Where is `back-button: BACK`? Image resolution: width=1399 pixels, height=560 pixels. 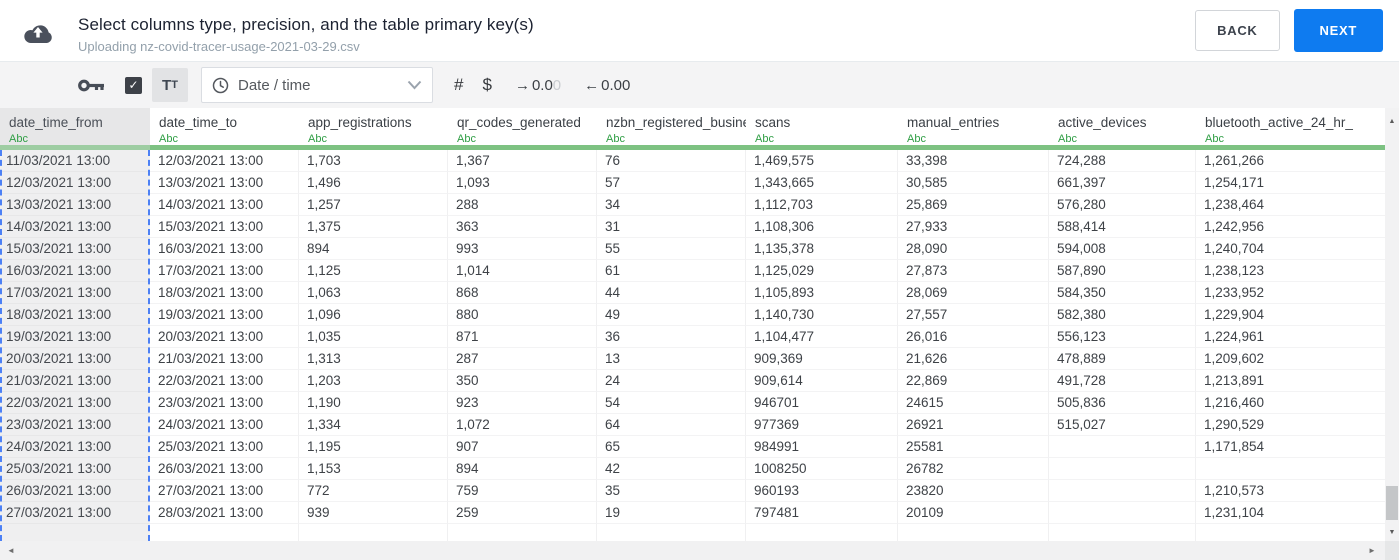 back-button: BACK is located at coordinates (1237, 30).